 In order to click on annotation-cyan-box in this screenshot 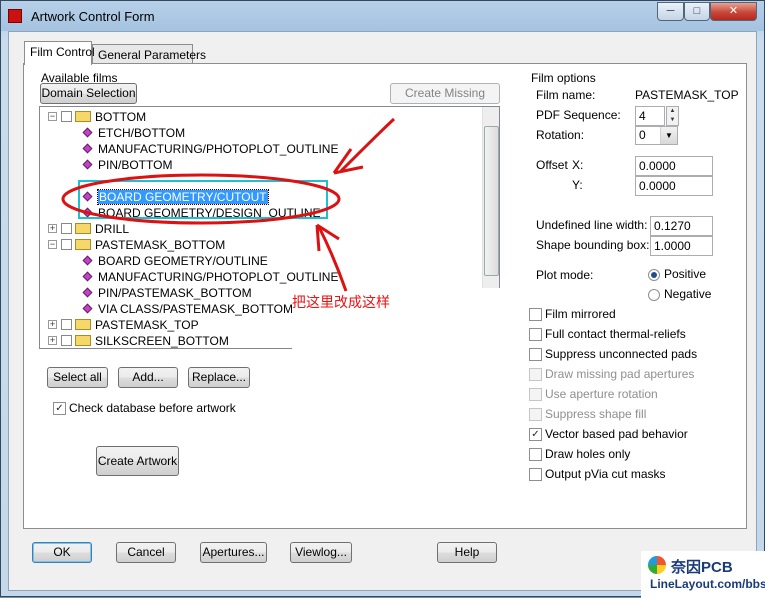, I will do `click(203, 199)`.